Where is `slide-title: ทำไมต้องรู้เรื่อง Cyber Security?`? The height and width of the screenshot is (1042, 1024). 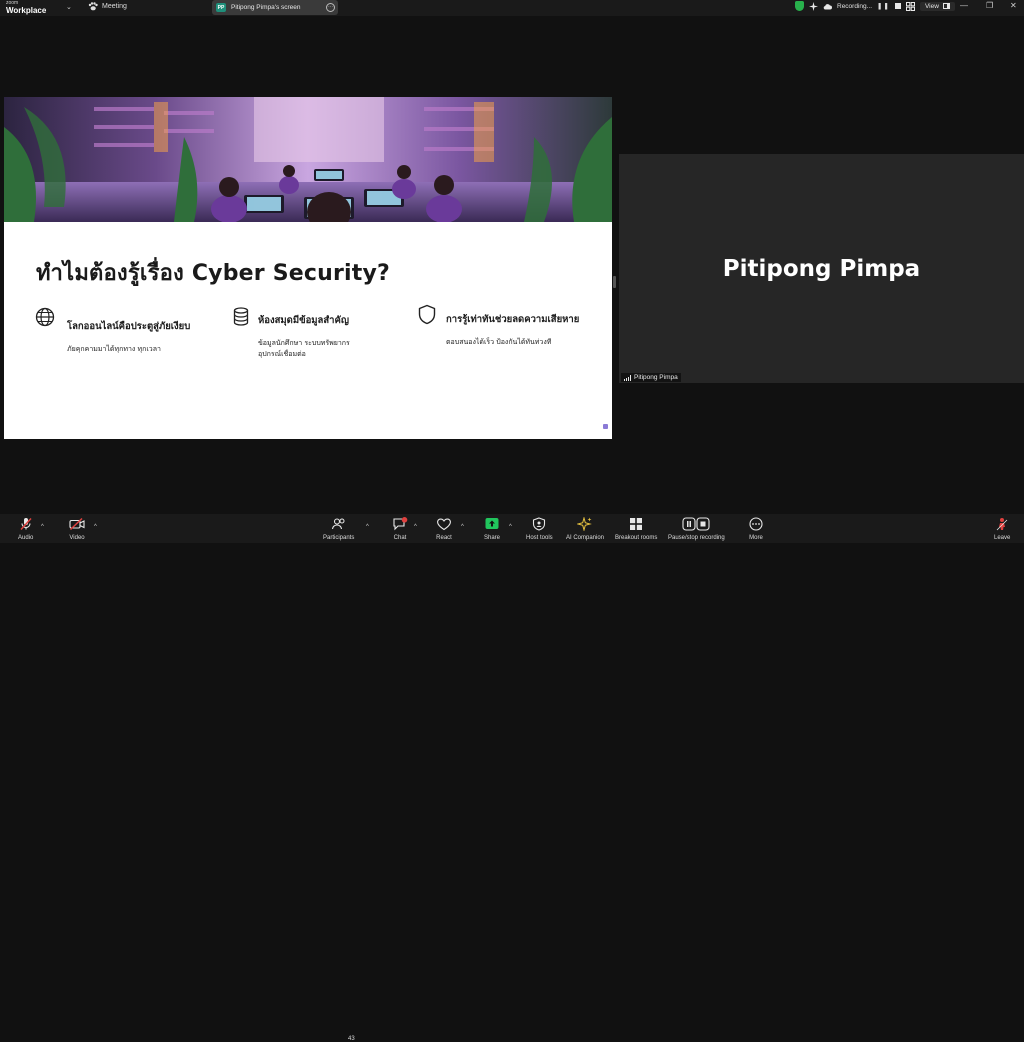
slide-title: ทำไมต้องรู้เรื่อง Cyber Security? is located at coordinates (213, 273).